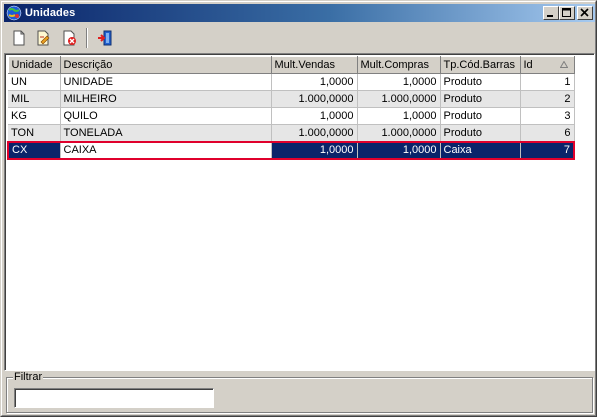 The image size is (597, 417). I want to click on toolbar-separator, so click(87, 38).